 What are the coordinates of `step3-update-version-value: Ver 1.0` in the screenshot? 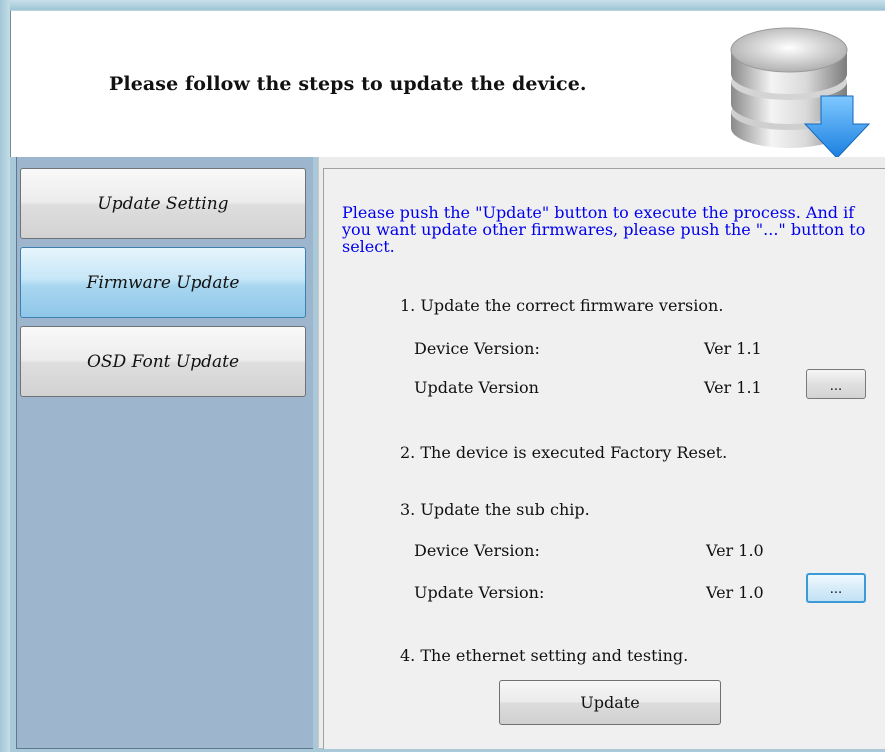 It's located at (735, 592).